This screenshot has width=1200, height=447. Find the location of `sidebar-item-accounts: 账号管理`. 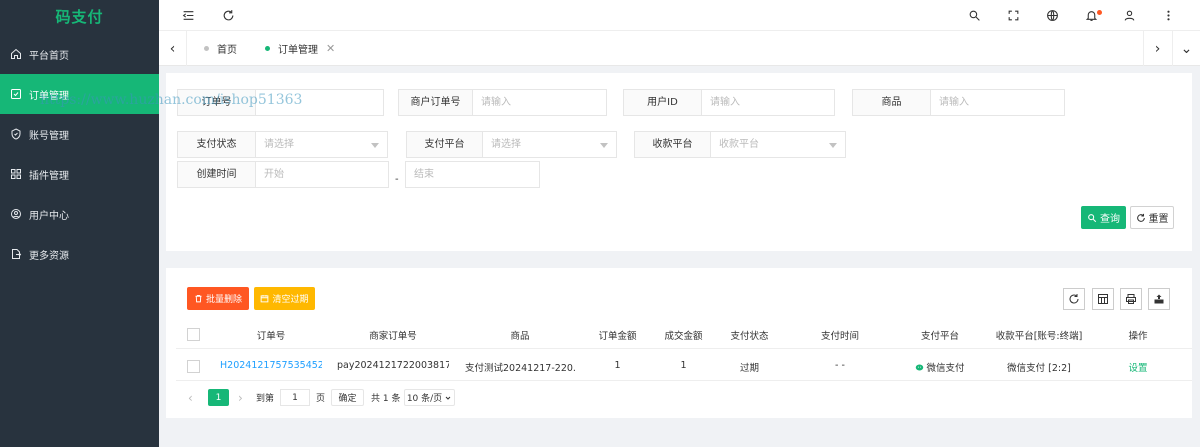

sidebar-item-accounts: 账号管理 is located at coordinates (79, 134).